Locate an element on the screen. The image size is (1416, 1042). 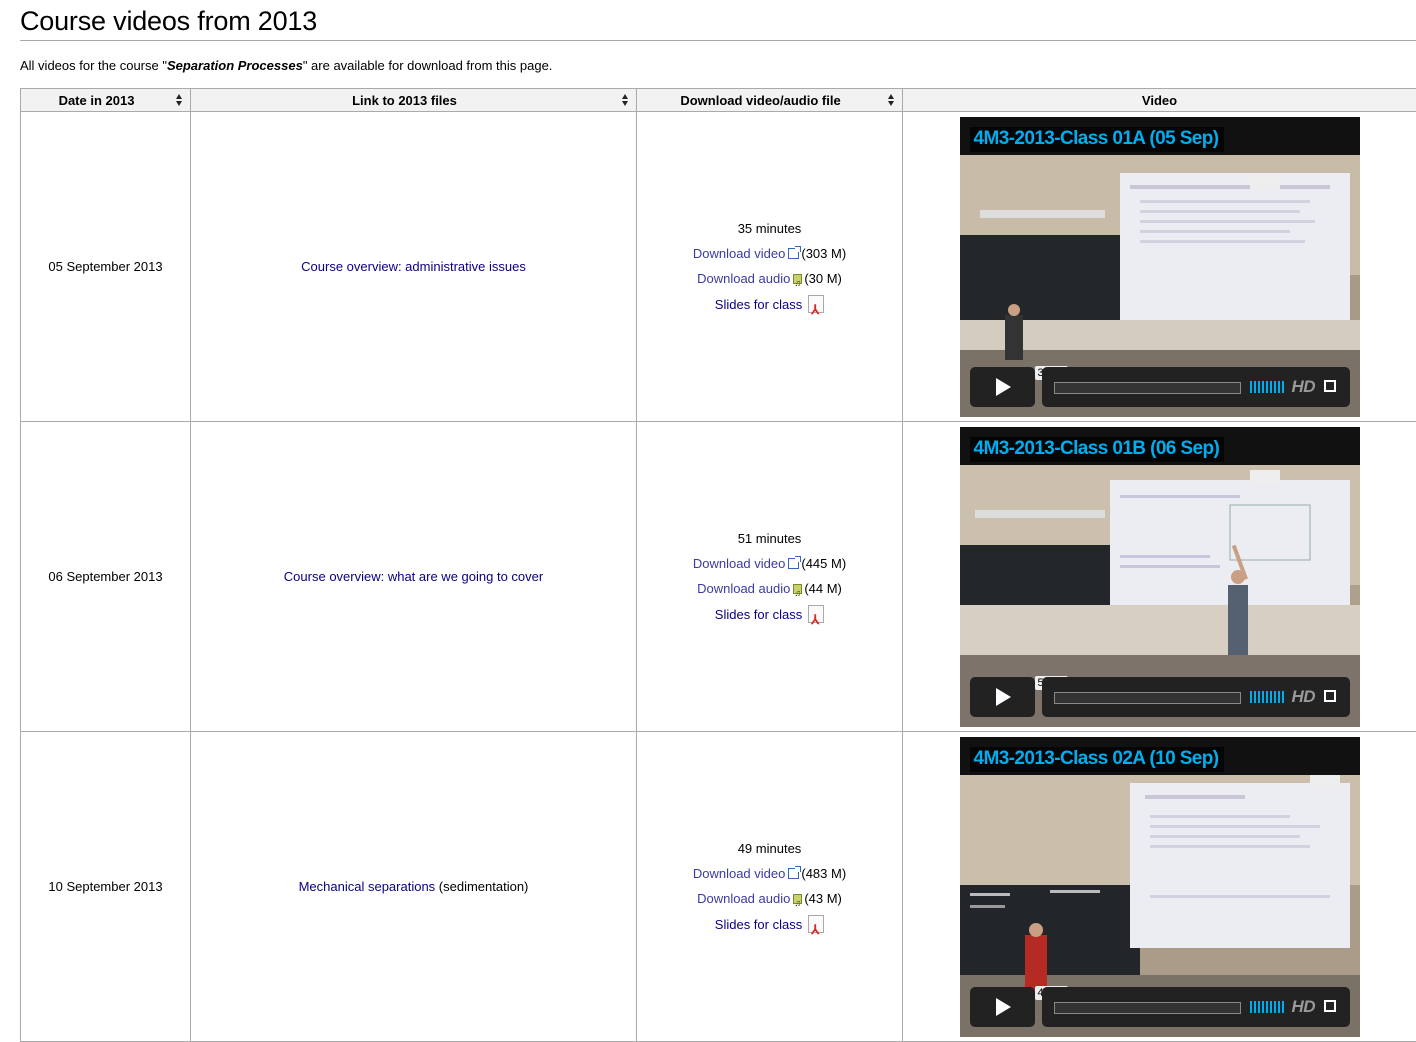
download-audio-line: Download audio (30 M) is located at coordinates (769, 281).